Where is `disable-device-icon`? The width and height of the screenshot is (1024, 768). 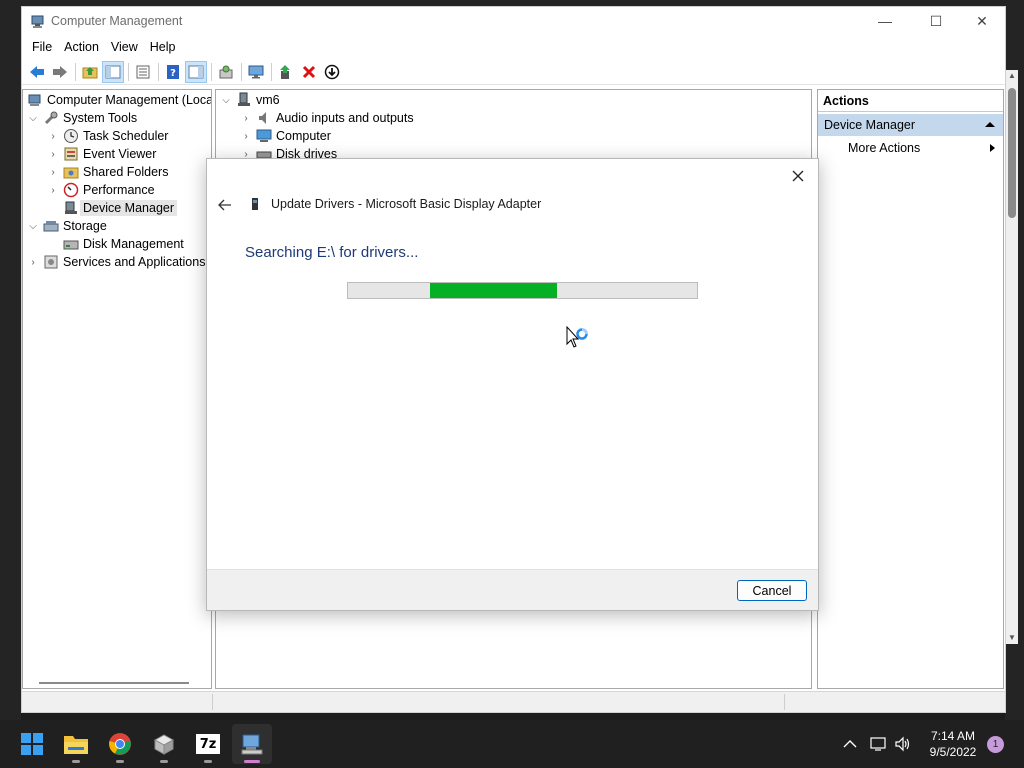 disable-device-icon is located at coordinates (332, 72).